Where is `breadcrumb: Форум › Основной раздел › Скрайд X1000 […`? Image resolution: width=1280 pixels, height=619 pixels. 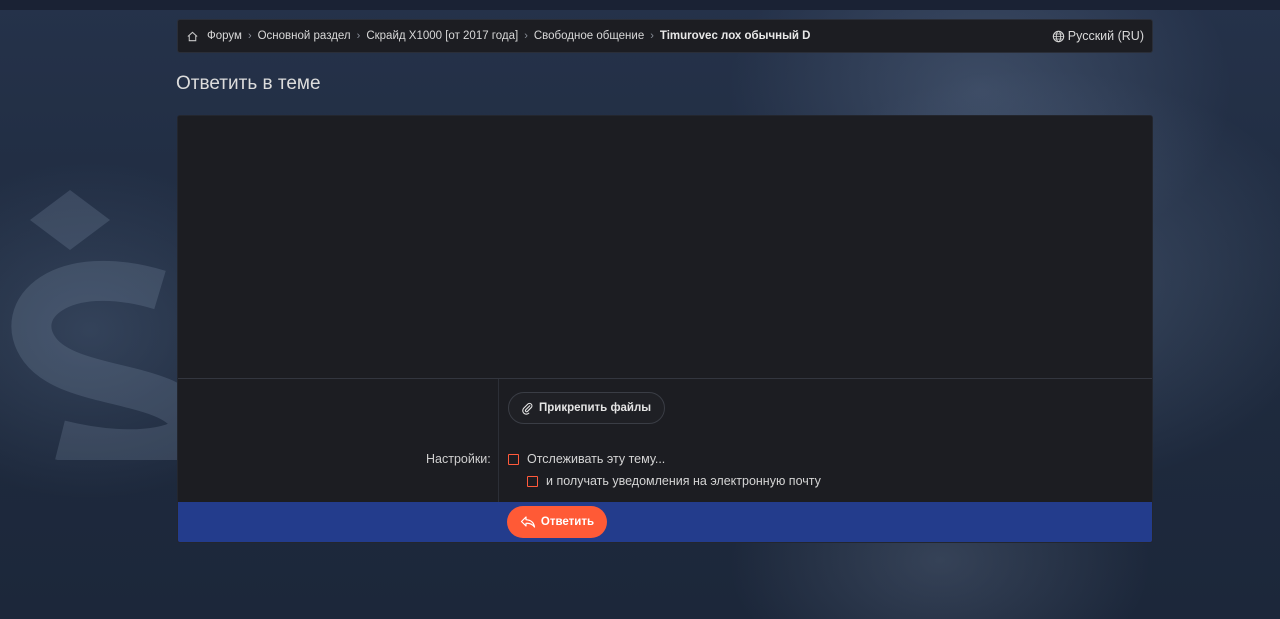 breadcrumb: Форум › Основной раздел › Скрайд X1000 [… is located at coordinates (619, 36).